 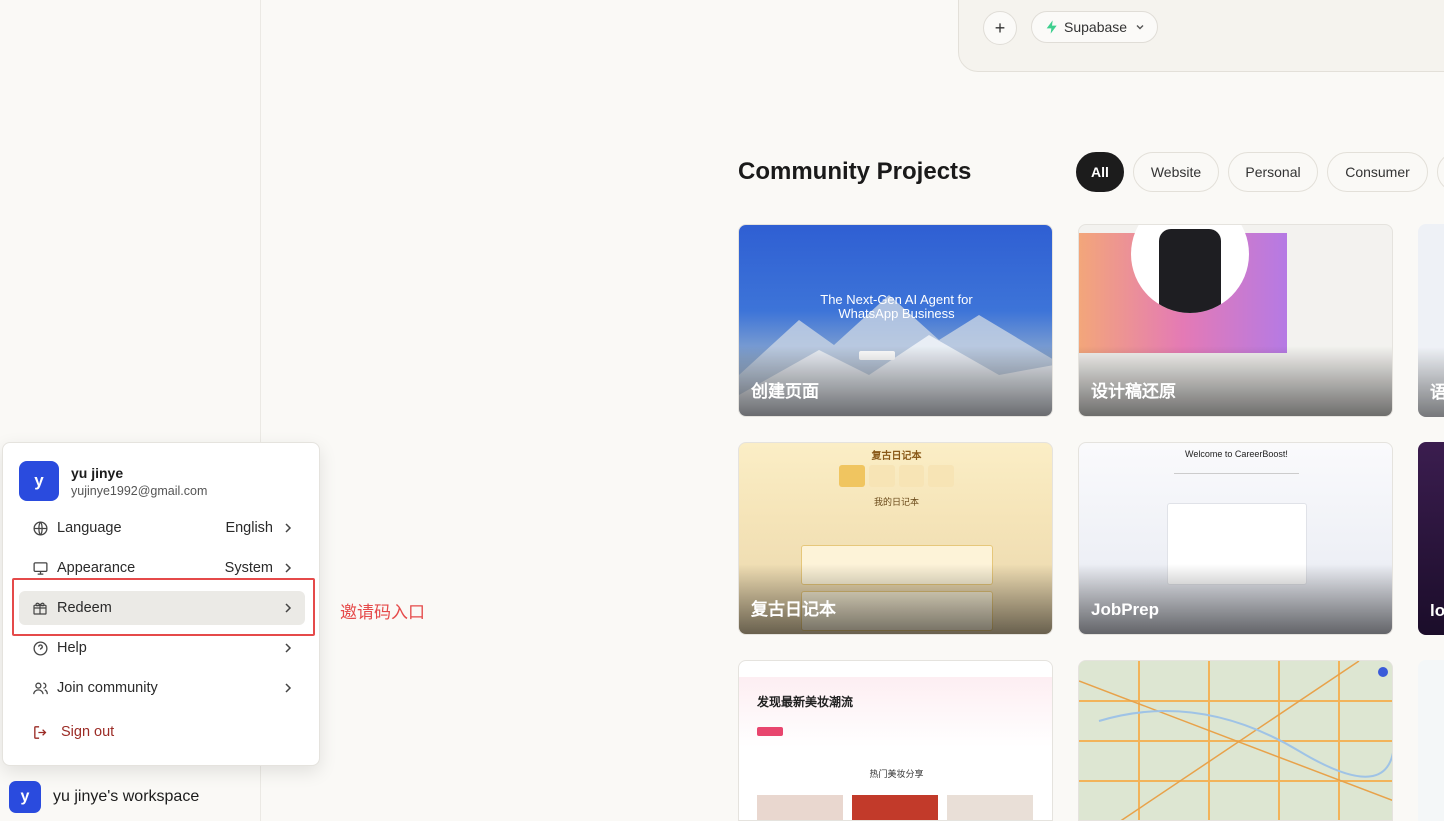 I want to click on community-title: Community Projects, so click(x=855, y=171).